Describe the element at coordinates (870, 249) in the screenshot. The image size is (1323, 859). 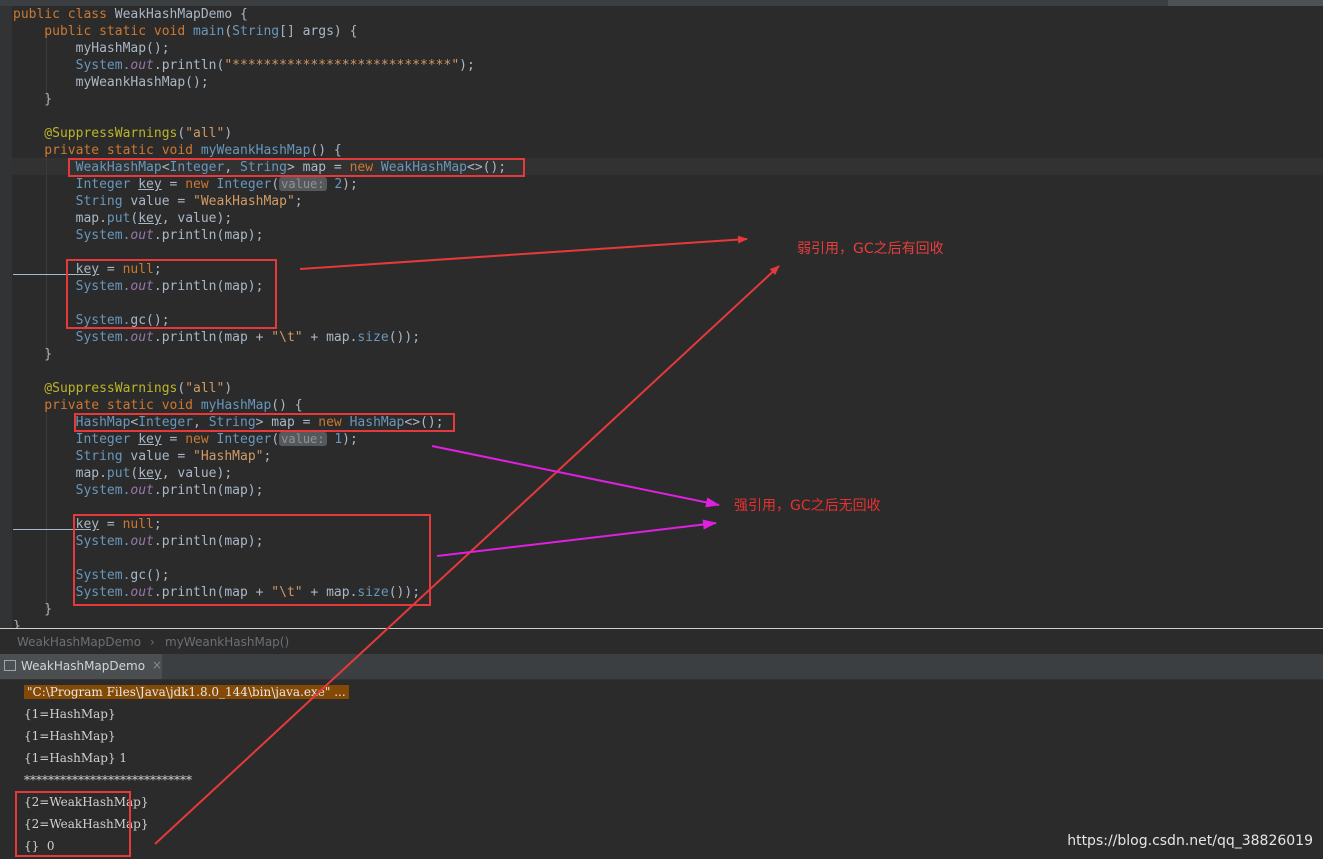
I see `weak-reference-note: 弱引用，GC之后有回收` at that location.